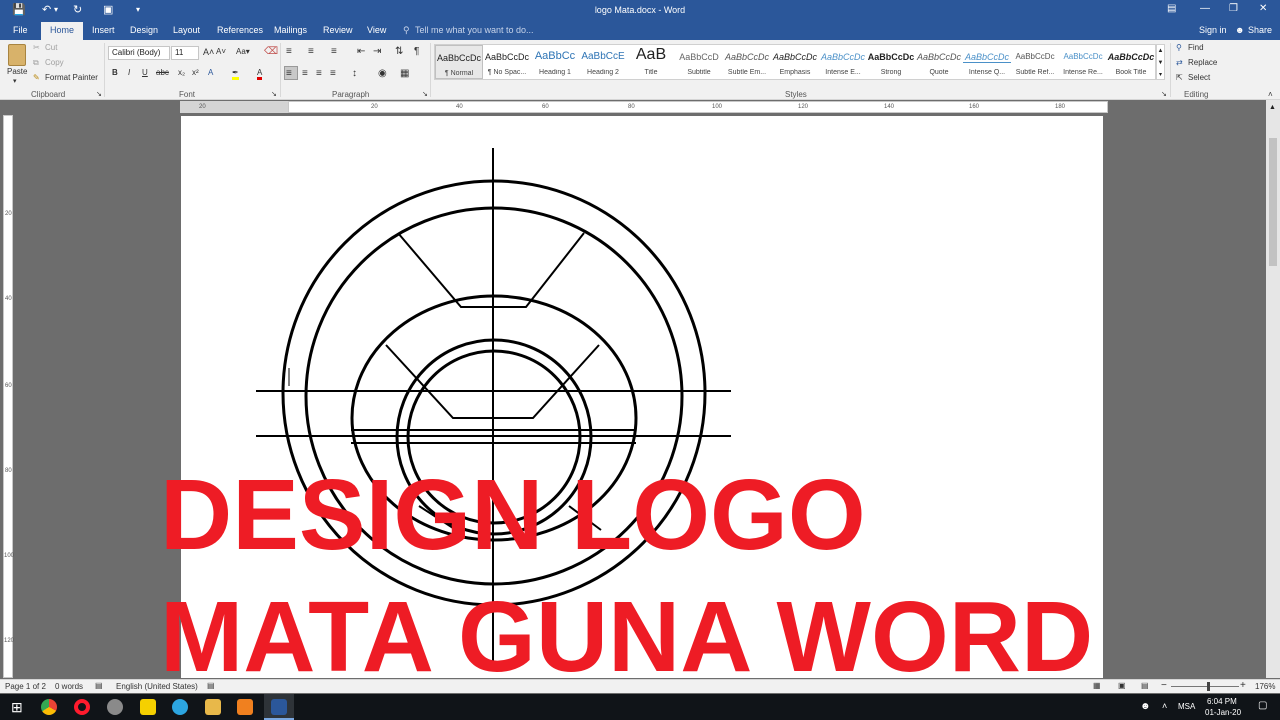 Image resolution: width=1280 pixels, height=720 pixels. Describe the element at coordinates (51, 47) in the screenshot. I see `cut-button: Cut` at that location.